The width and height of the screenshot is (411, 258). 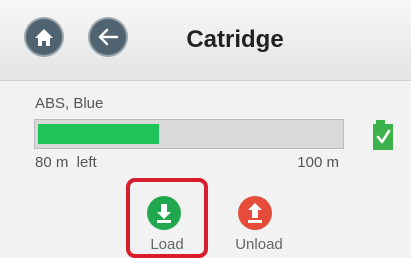 What do you see at coordinates (235, 39) in the screenshot?
I see `page-title: Catridge` at bounding box center [235, 39].